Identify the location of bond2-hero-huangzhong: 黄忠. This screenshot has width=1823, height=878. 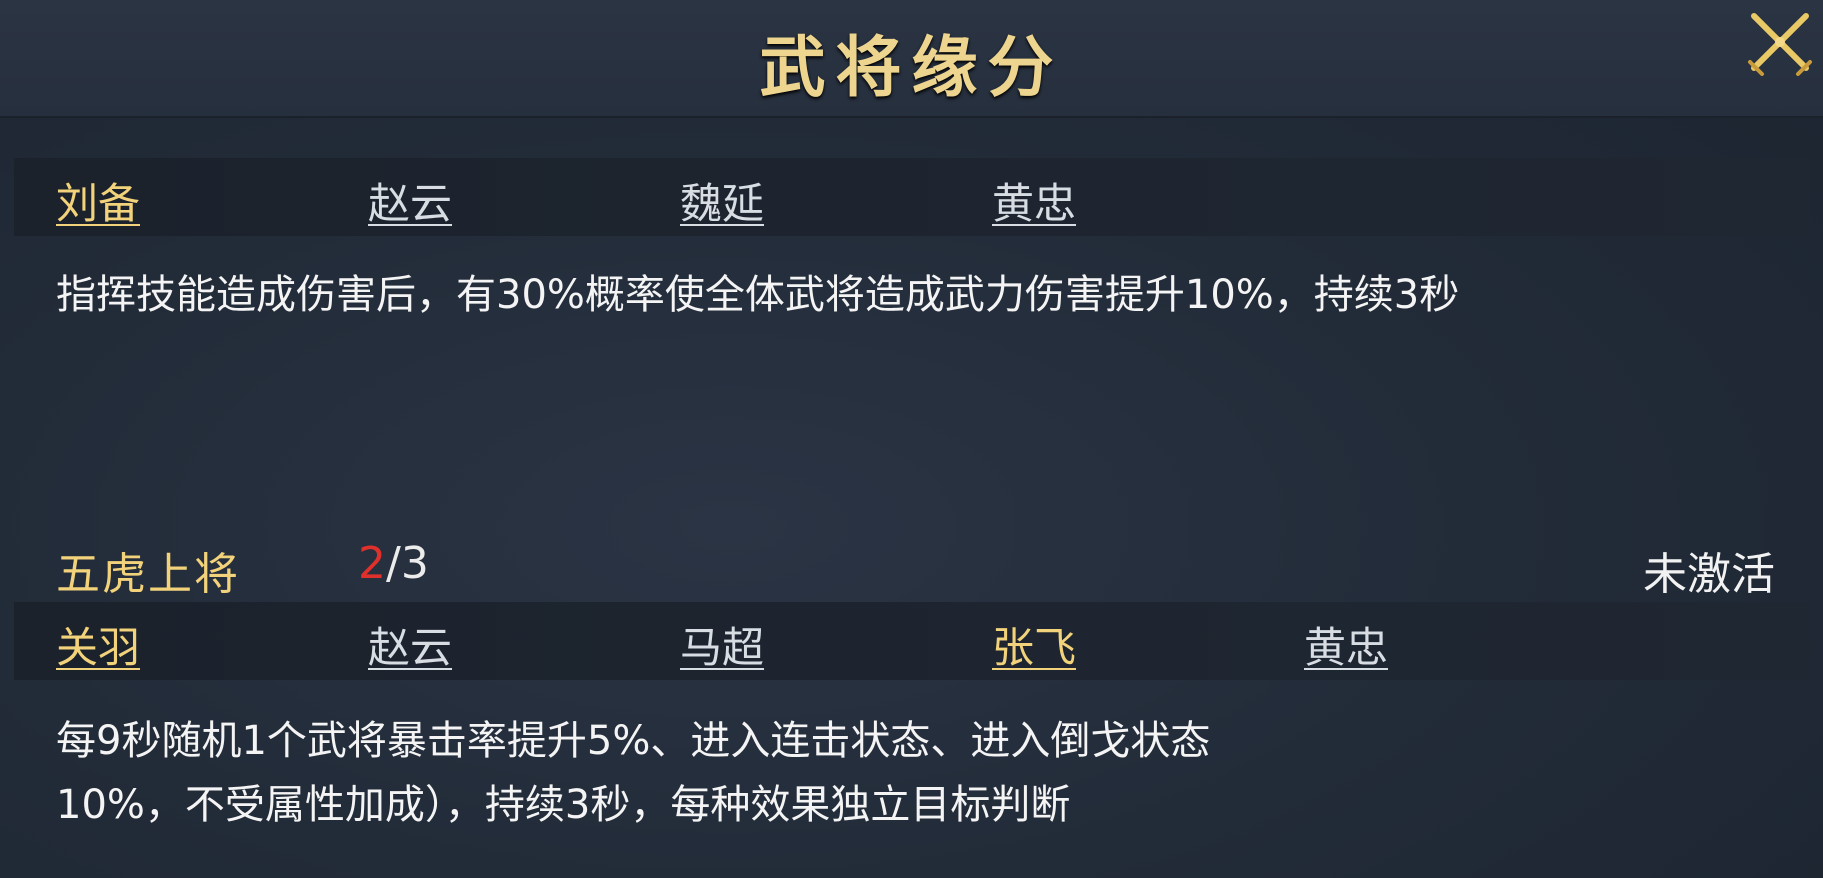
(1346, 644).